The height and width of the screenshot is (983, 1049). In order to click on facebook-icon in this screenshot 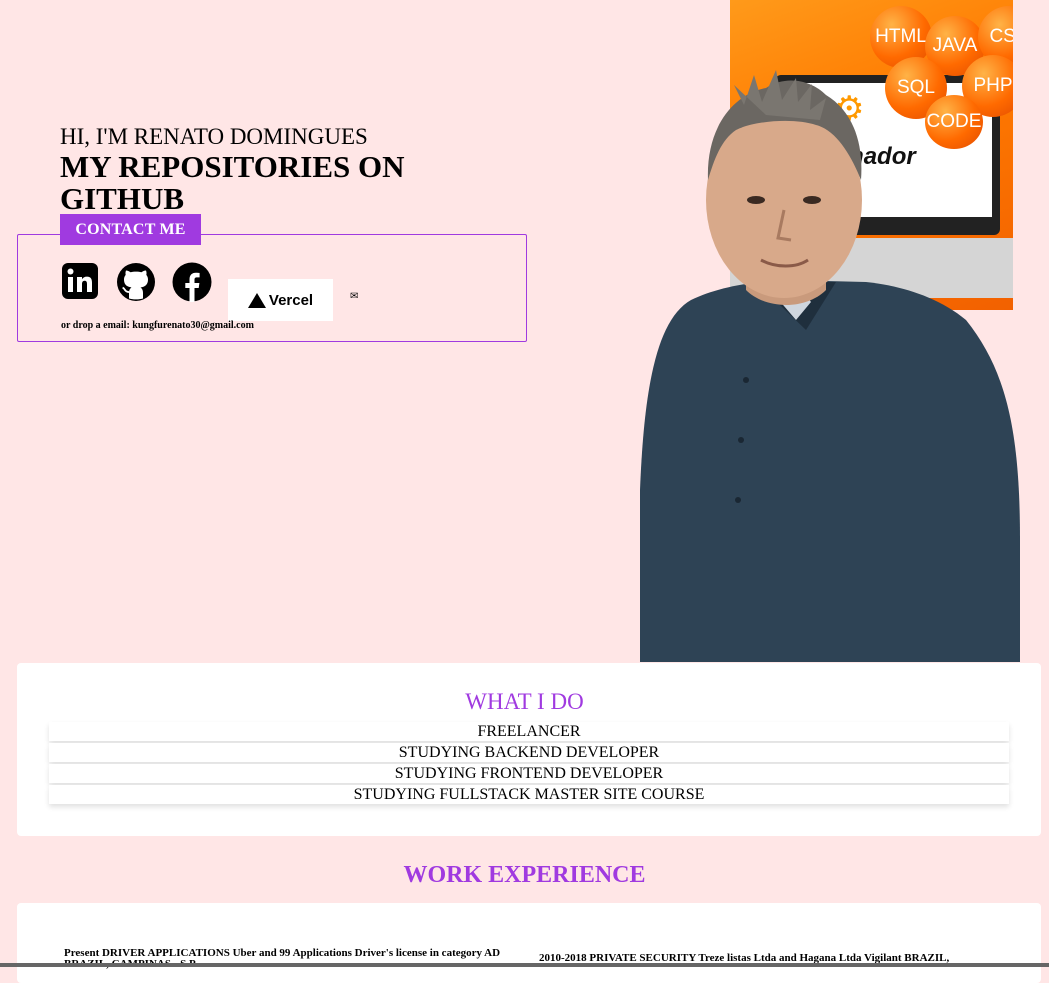, I will do `click(192, 282)`.